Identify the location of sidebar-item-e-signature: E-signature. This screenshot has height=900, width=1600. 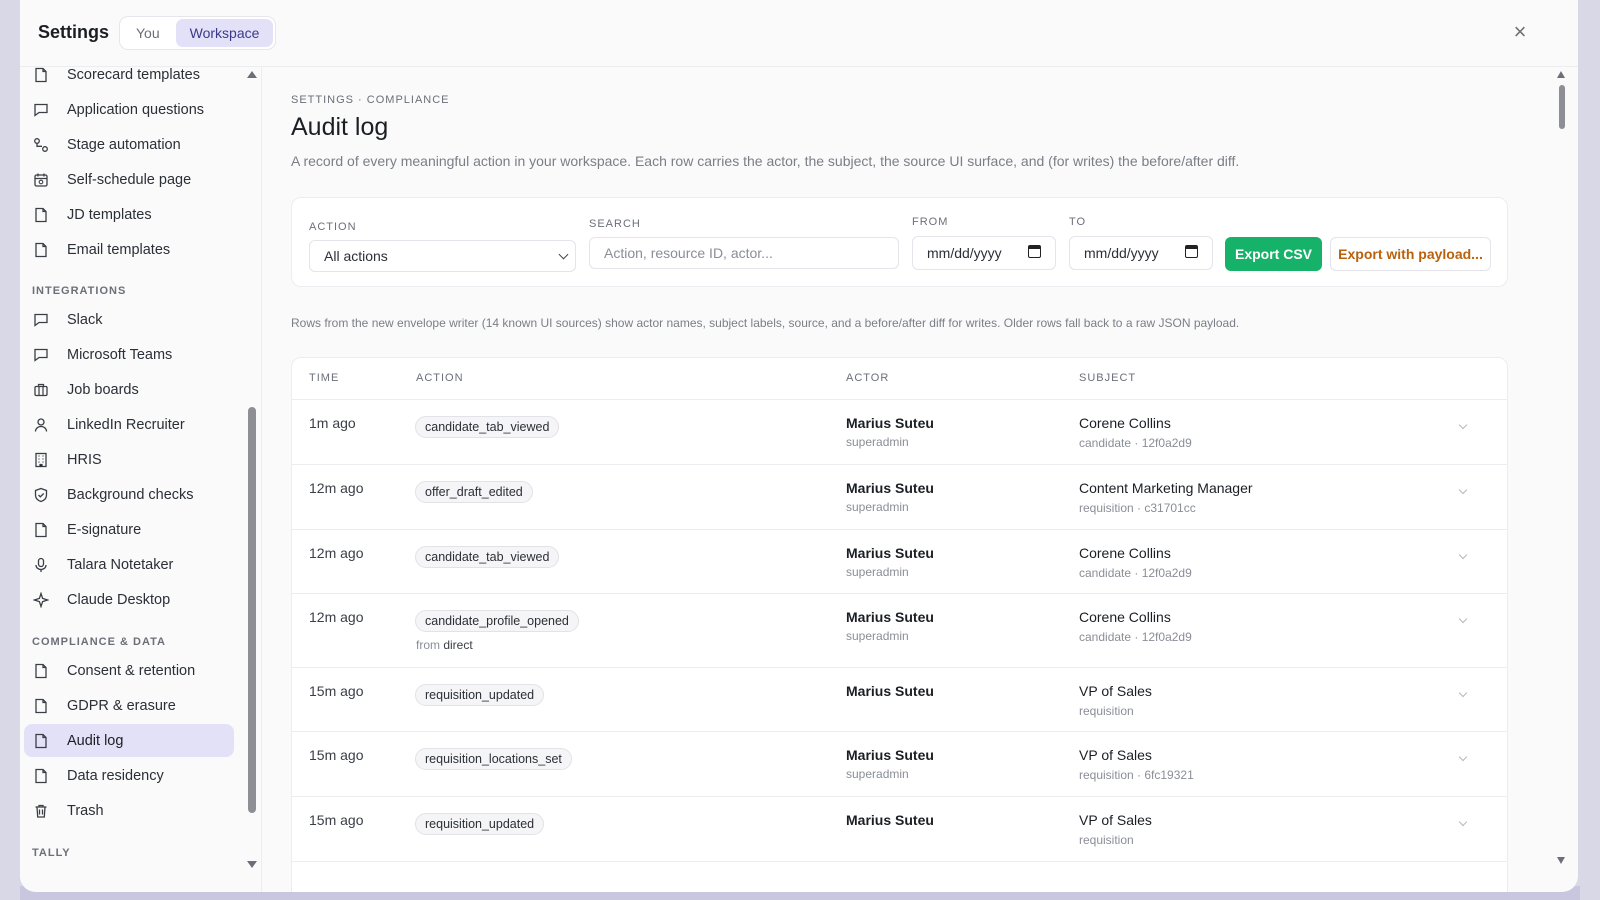
(129, 529).